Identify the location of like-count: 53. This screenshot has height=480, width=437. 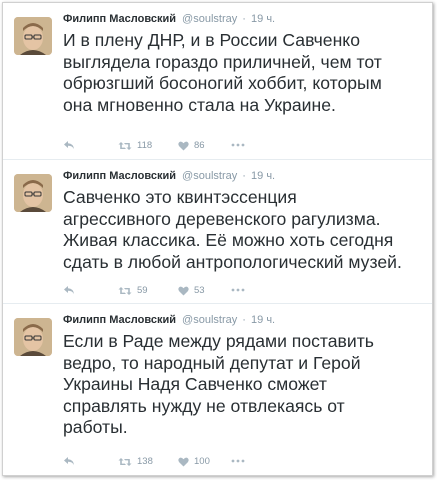
(199, 290).